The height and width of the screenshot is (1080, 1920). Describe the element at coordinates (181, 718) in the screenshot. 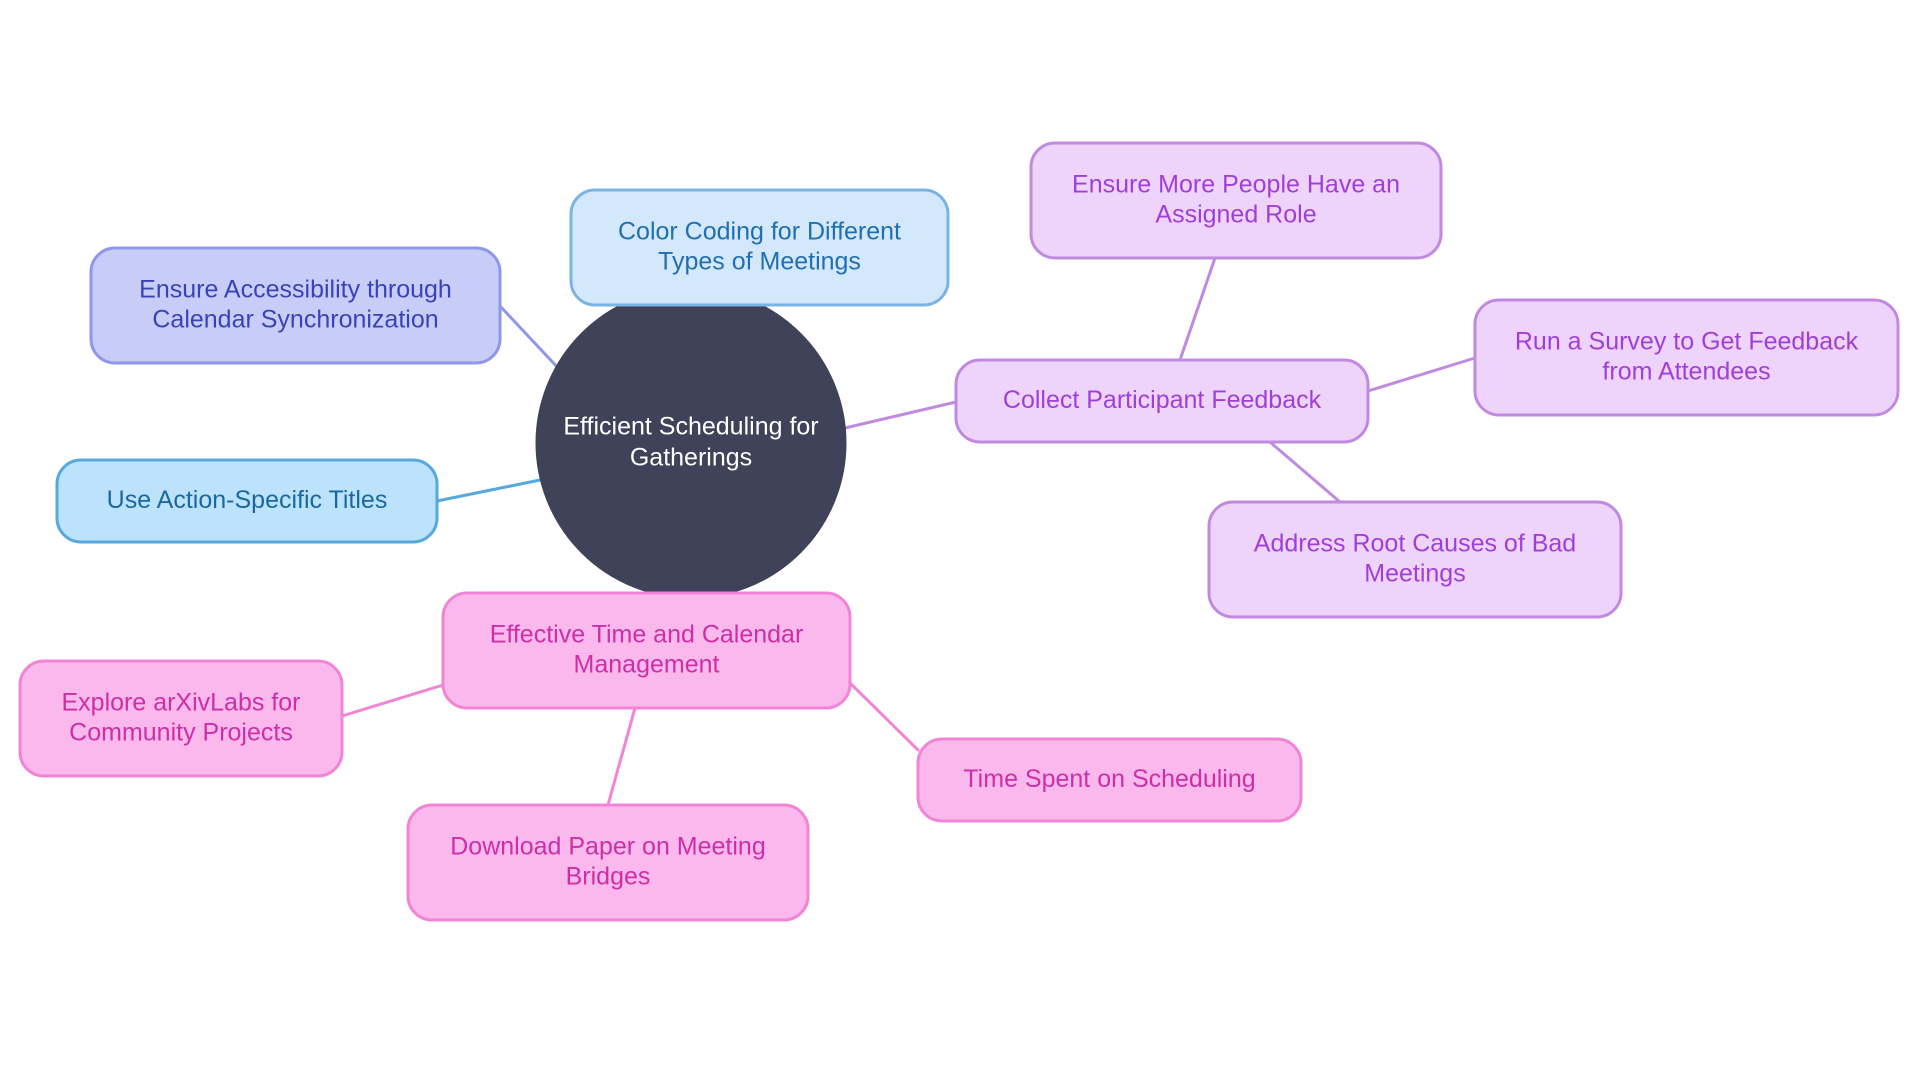

I see `mindmap-node-explore-arxivlabs: Explore arXivLabs for Community Projects` at that location.